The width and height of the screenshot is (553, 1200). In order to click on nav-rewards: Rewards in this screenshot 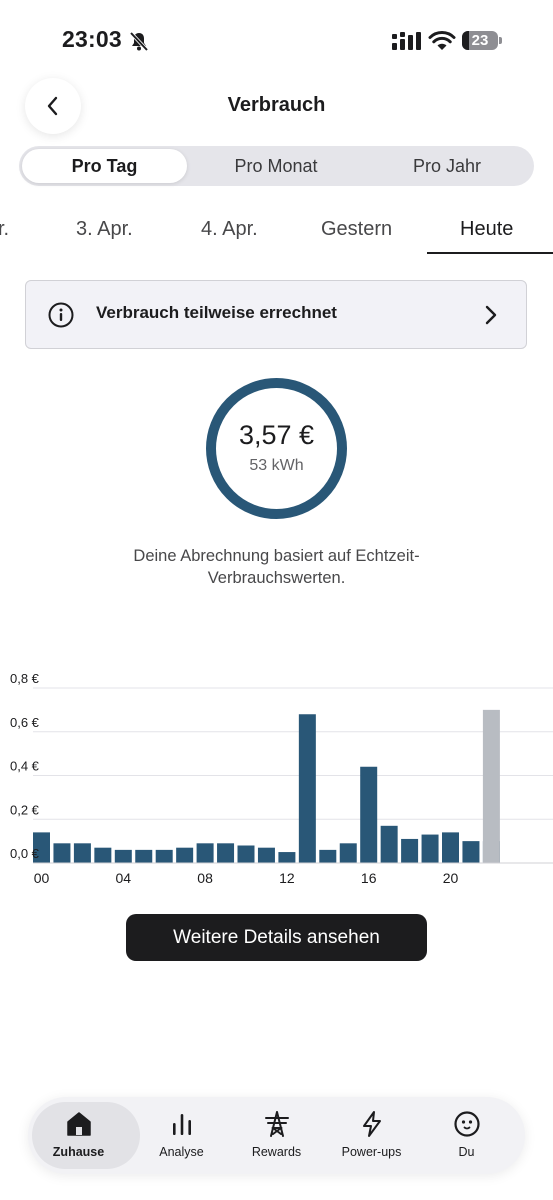, I will do `click(276, 1135)`.